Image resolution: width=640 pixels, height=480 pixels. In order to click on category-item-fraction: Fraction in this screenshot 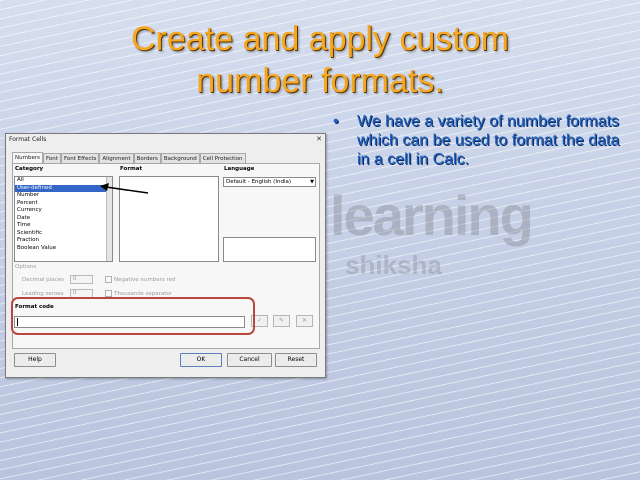, I will do `click(63, 241)`.